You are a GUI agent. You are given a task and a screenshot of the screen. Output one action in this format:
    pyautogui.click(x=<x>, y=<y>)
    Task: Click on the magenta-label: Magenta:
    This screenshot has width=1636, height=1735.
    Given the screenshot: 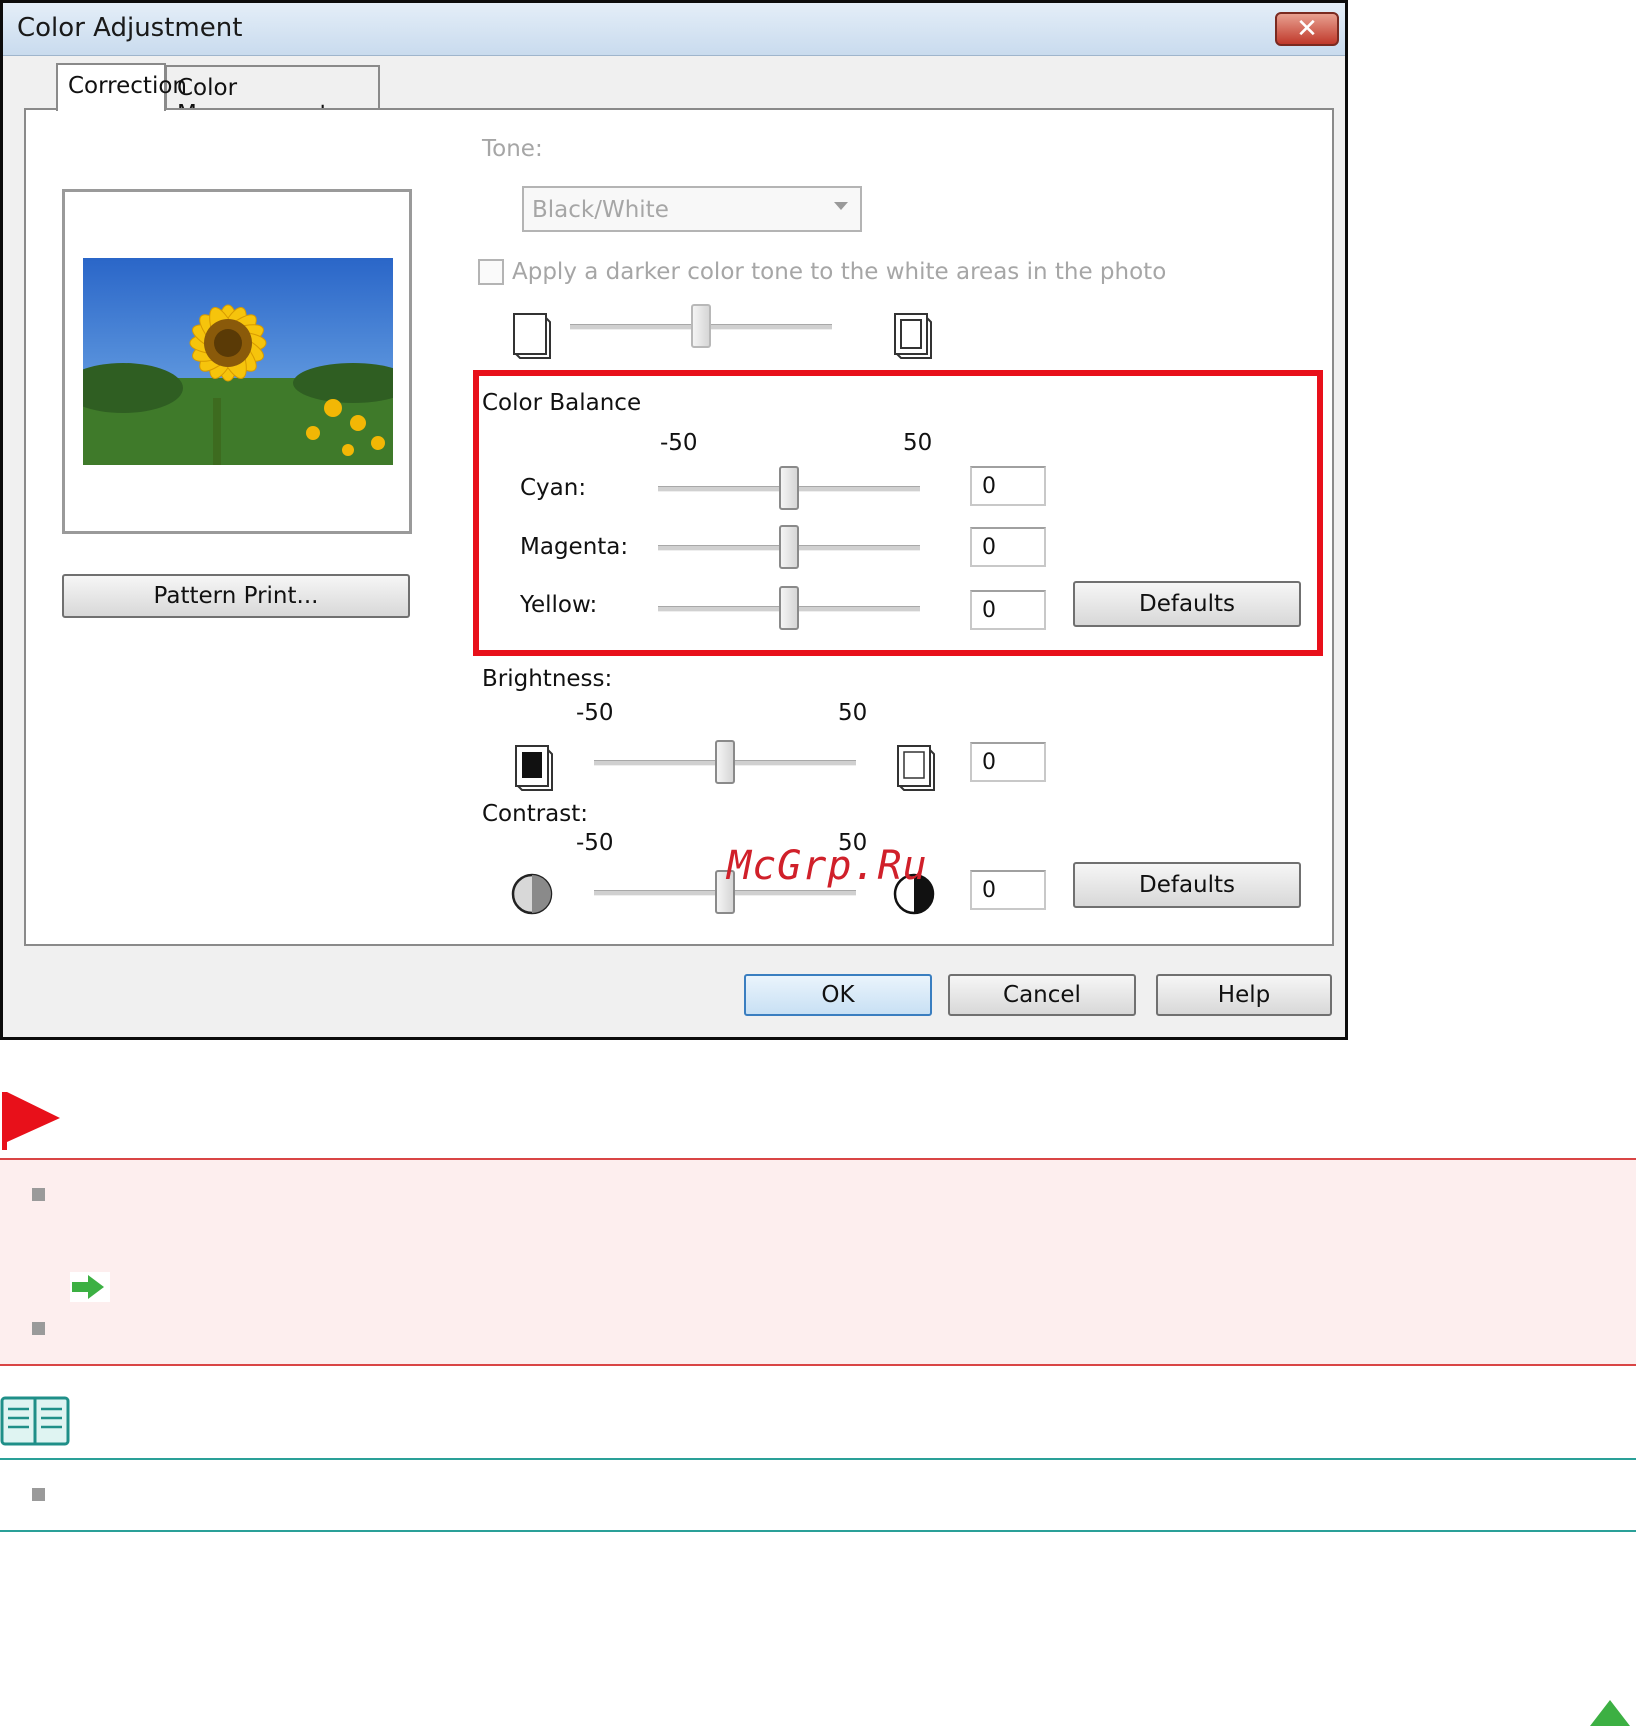 What is the action you would take?
    pyautogui.click(x=574, y=547)
    